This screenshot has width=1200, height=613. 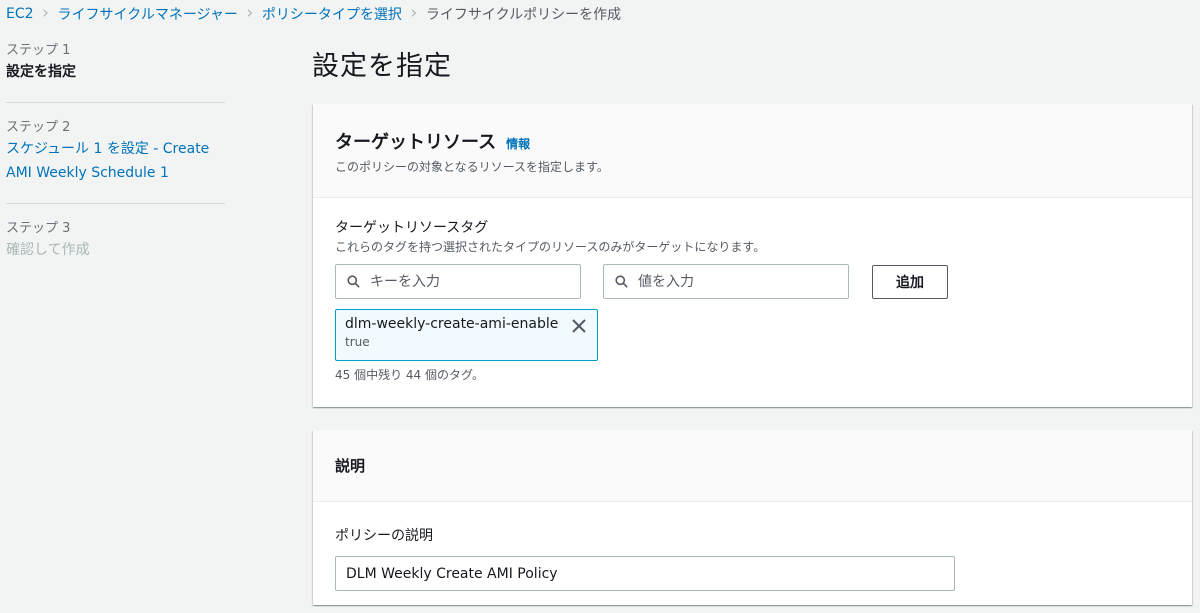 What do you see at coordinates (38, 50) in the screenshot?
I see `step-number: ステップ 1` at bounding box center [38, 50].